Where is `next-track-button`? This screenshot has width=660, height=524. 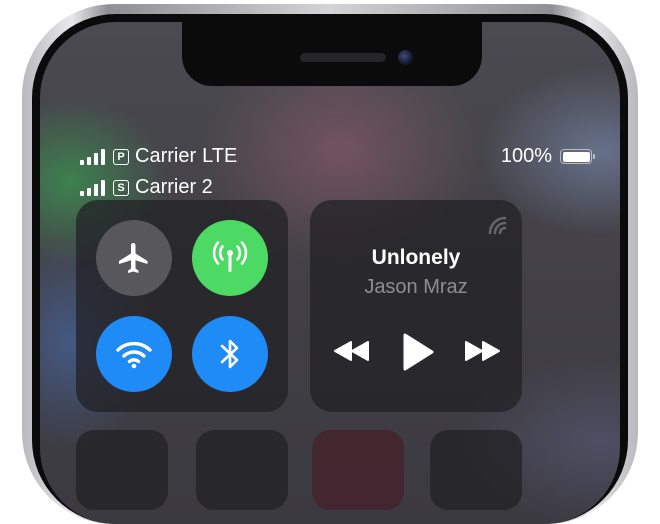 next-track-button is located at coordinates (482, 351).